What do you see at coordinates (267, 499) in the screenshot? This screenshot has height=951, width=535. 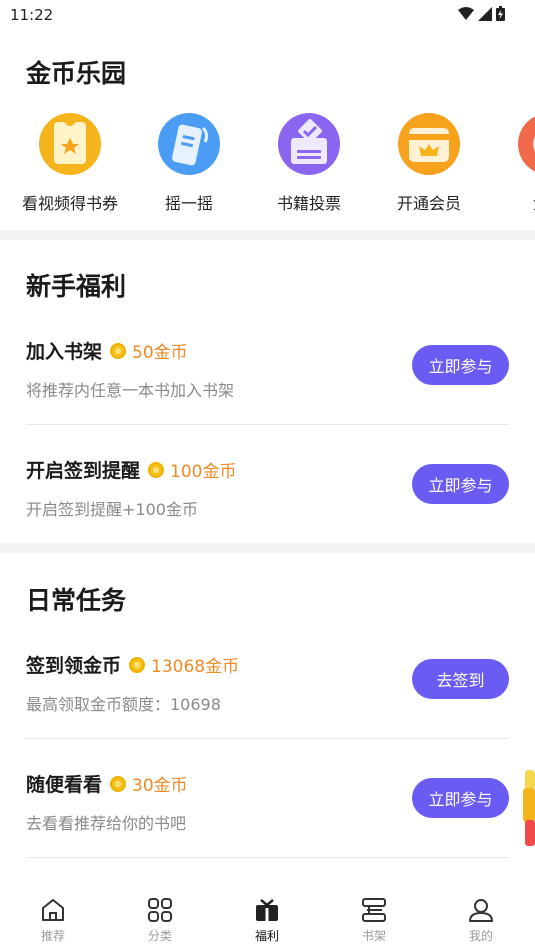 I see `task-signin-reminder: 开启签到提醒 100金币 开启签到提醒+100金币 立即参与` at bounding box center [267, 499].